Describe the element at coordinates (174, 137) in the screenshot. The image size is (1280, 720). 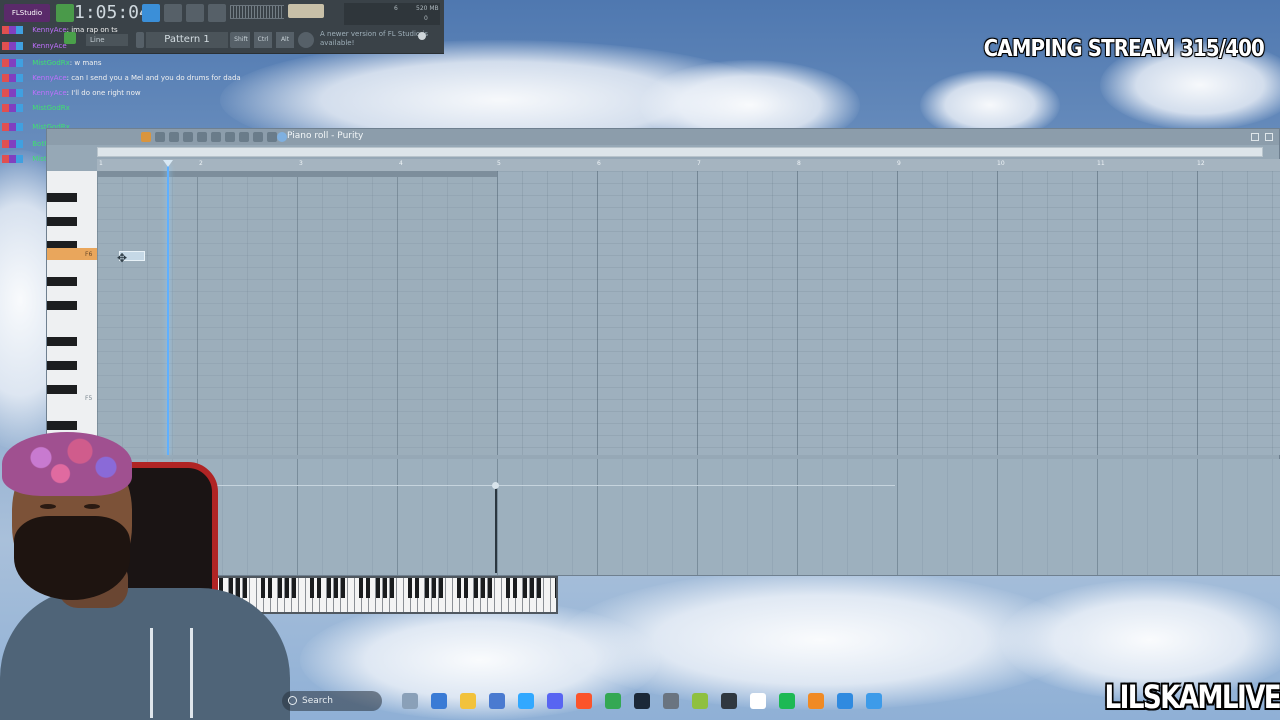
I see `draw-tool-icon` at that location.